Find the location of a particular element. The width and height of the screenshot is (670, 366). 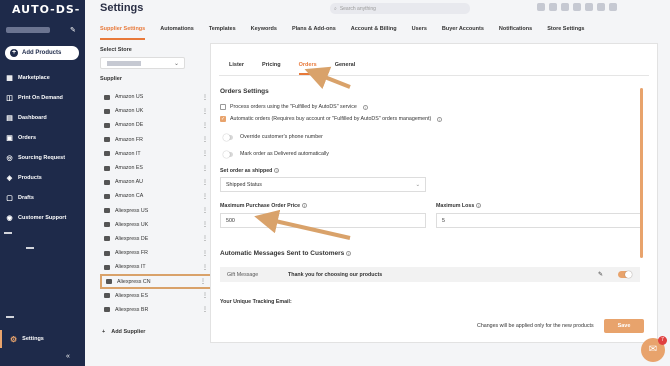

supplier-item: Aliexpress IT ⋮ is located at coordinates (156, 267).